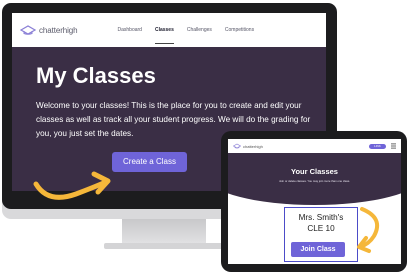 The height and width of the screenshot is (272, 411). What do you see at coordinates (199, 30) in the screenshot?
I see `nav-challenges: Challenges` at bounding box center [199, 30].